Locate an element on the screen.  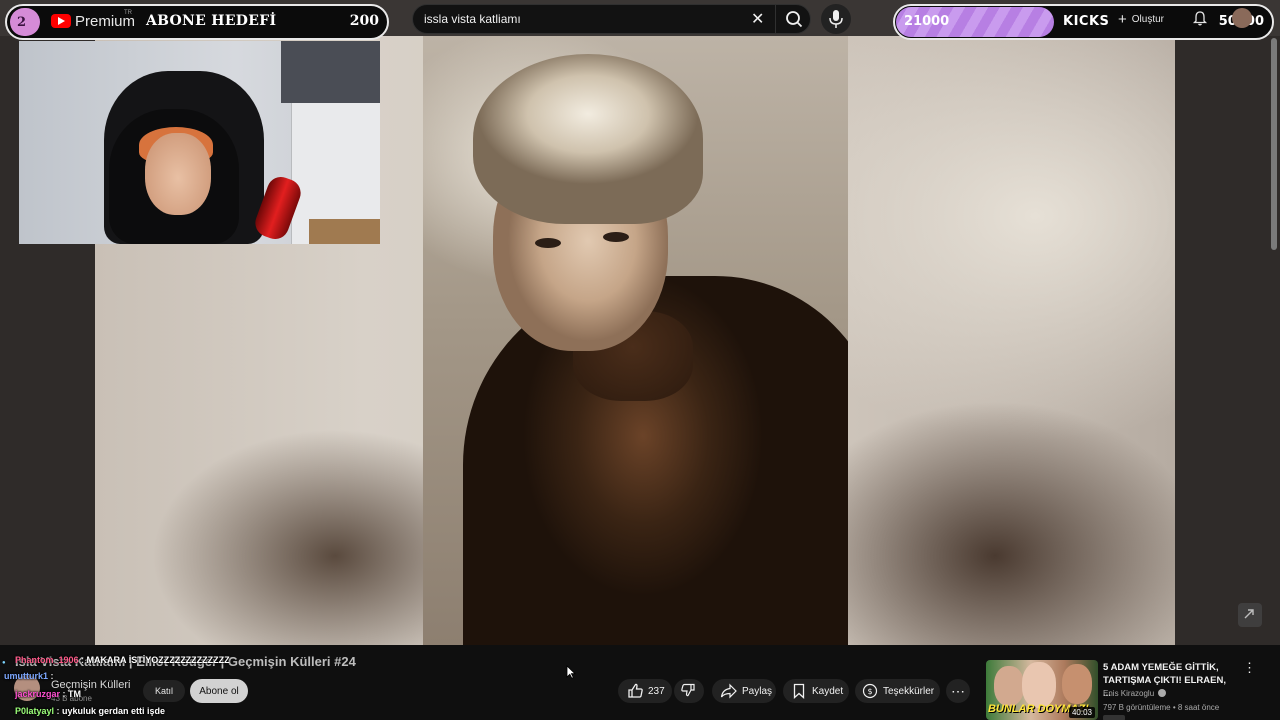
create-button: + Oluştur is located at coordinates (1141, 19).